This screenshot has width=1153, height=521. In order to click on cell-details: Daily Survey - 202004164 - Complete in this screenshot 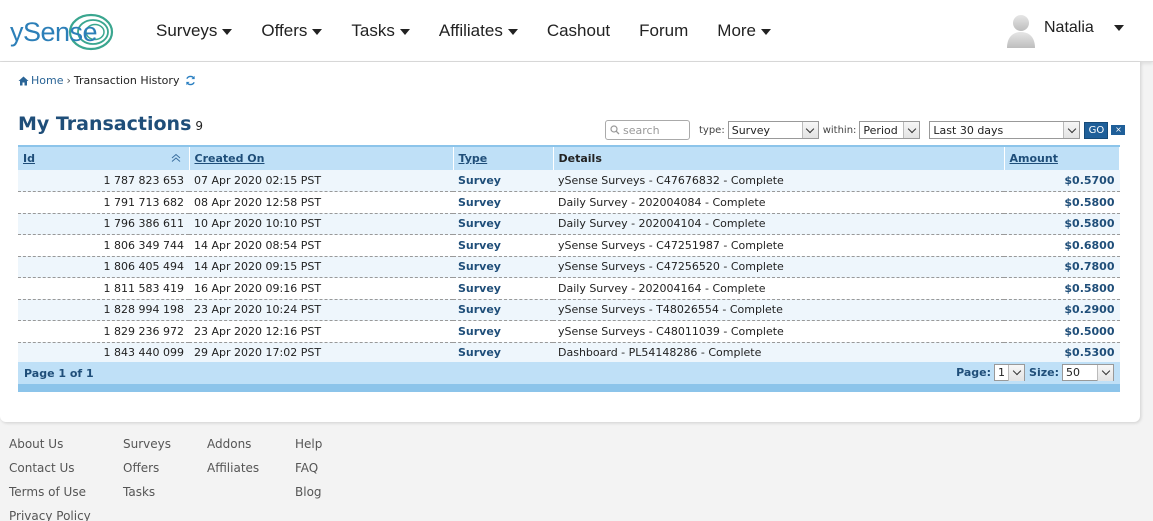, I will do `click(778, 288)`.